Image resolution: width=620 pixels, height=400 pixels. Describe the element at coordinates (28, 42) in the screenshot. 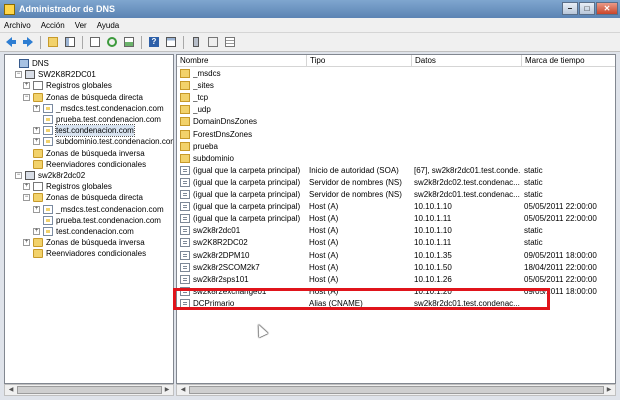

I see `forward-button` at that location.